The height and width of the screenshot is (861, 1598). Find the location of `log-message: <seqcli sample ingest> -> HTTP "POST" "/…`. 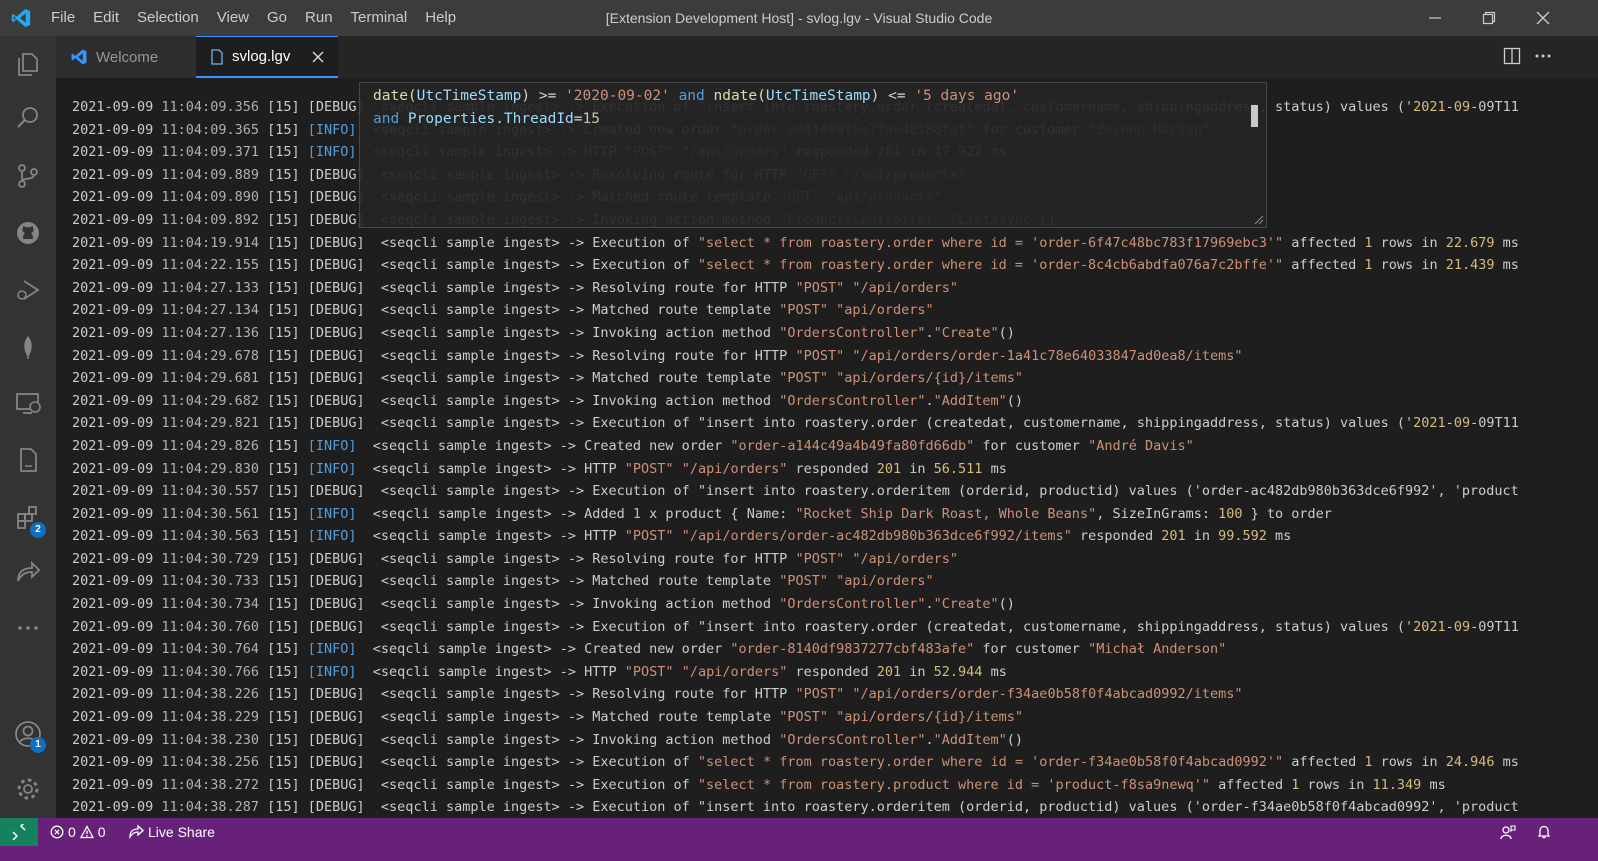

log-message: <seqcli sample ingest> -> HTTP "POST" "/… is located at coordinates (681, 671).